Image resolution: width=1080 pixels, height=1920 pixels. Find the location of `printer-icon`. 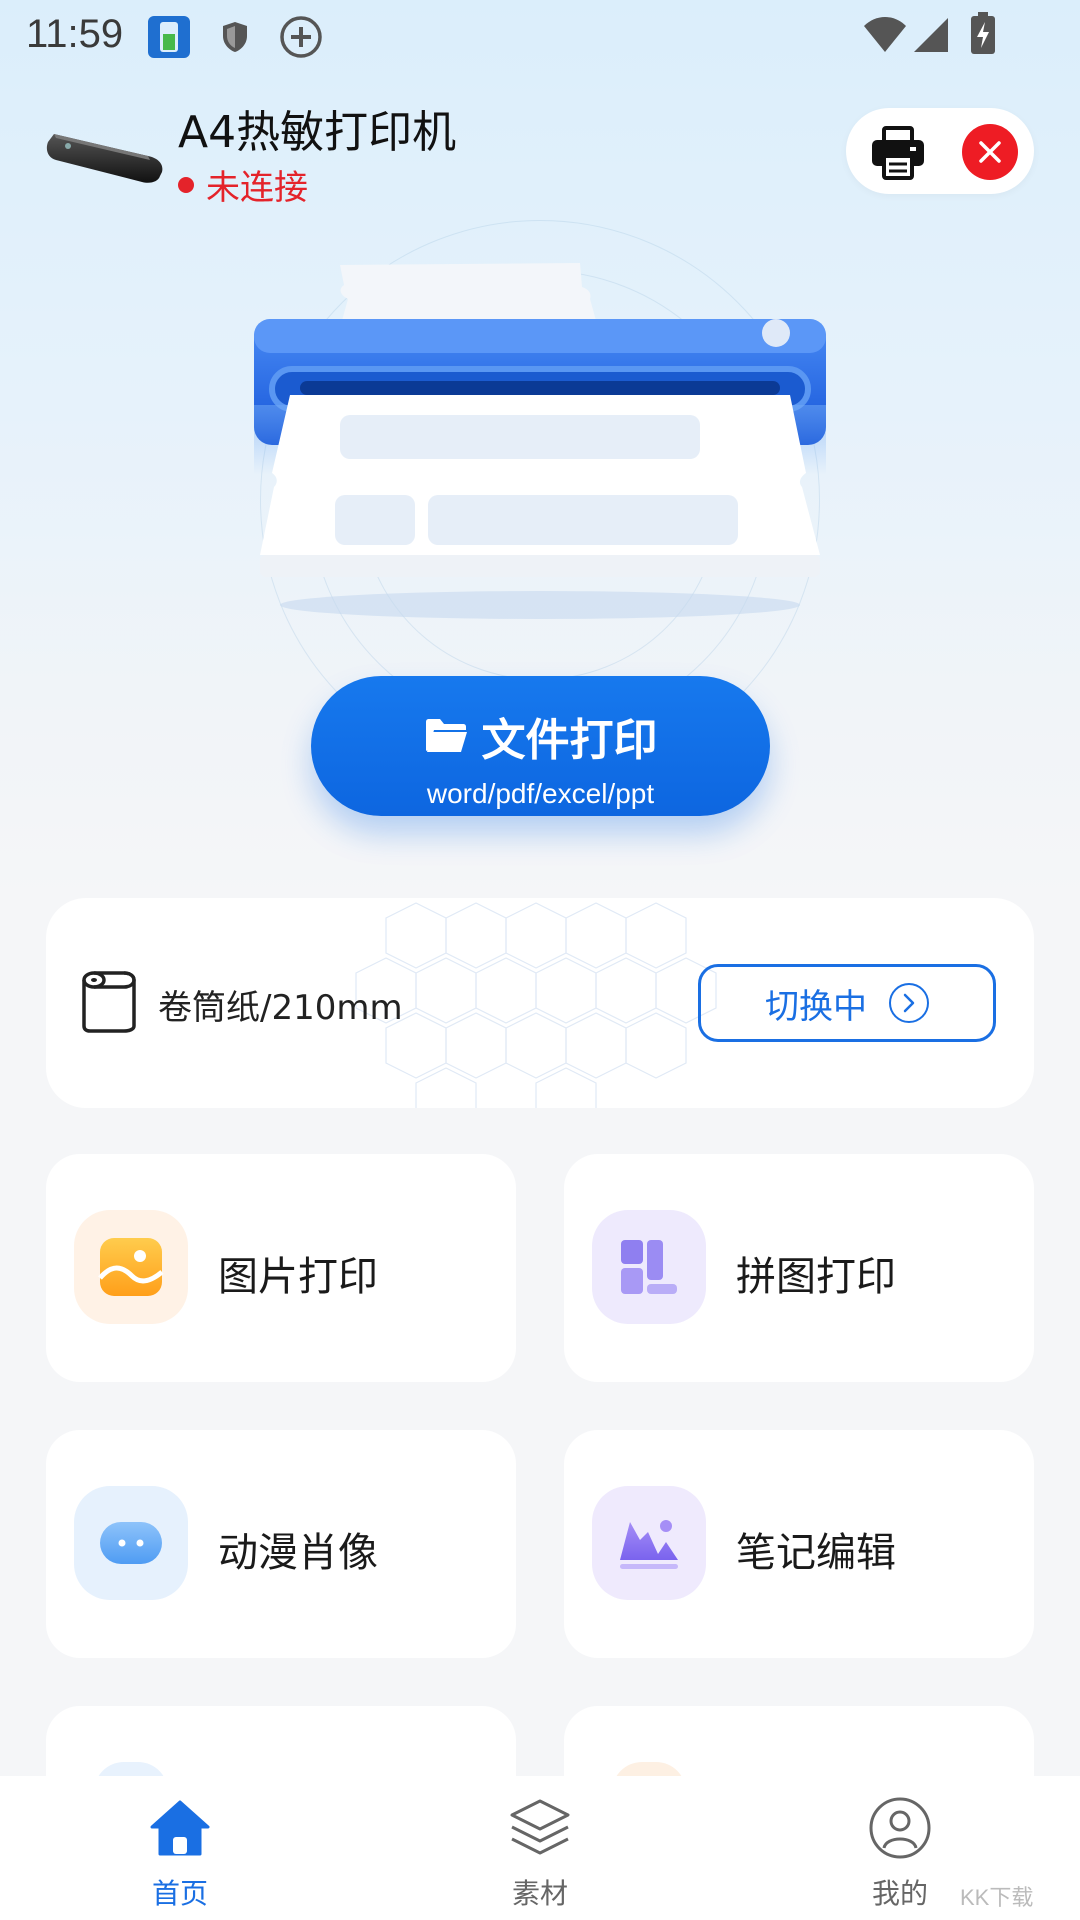

printer-icon is located at coordinates (898, 152).